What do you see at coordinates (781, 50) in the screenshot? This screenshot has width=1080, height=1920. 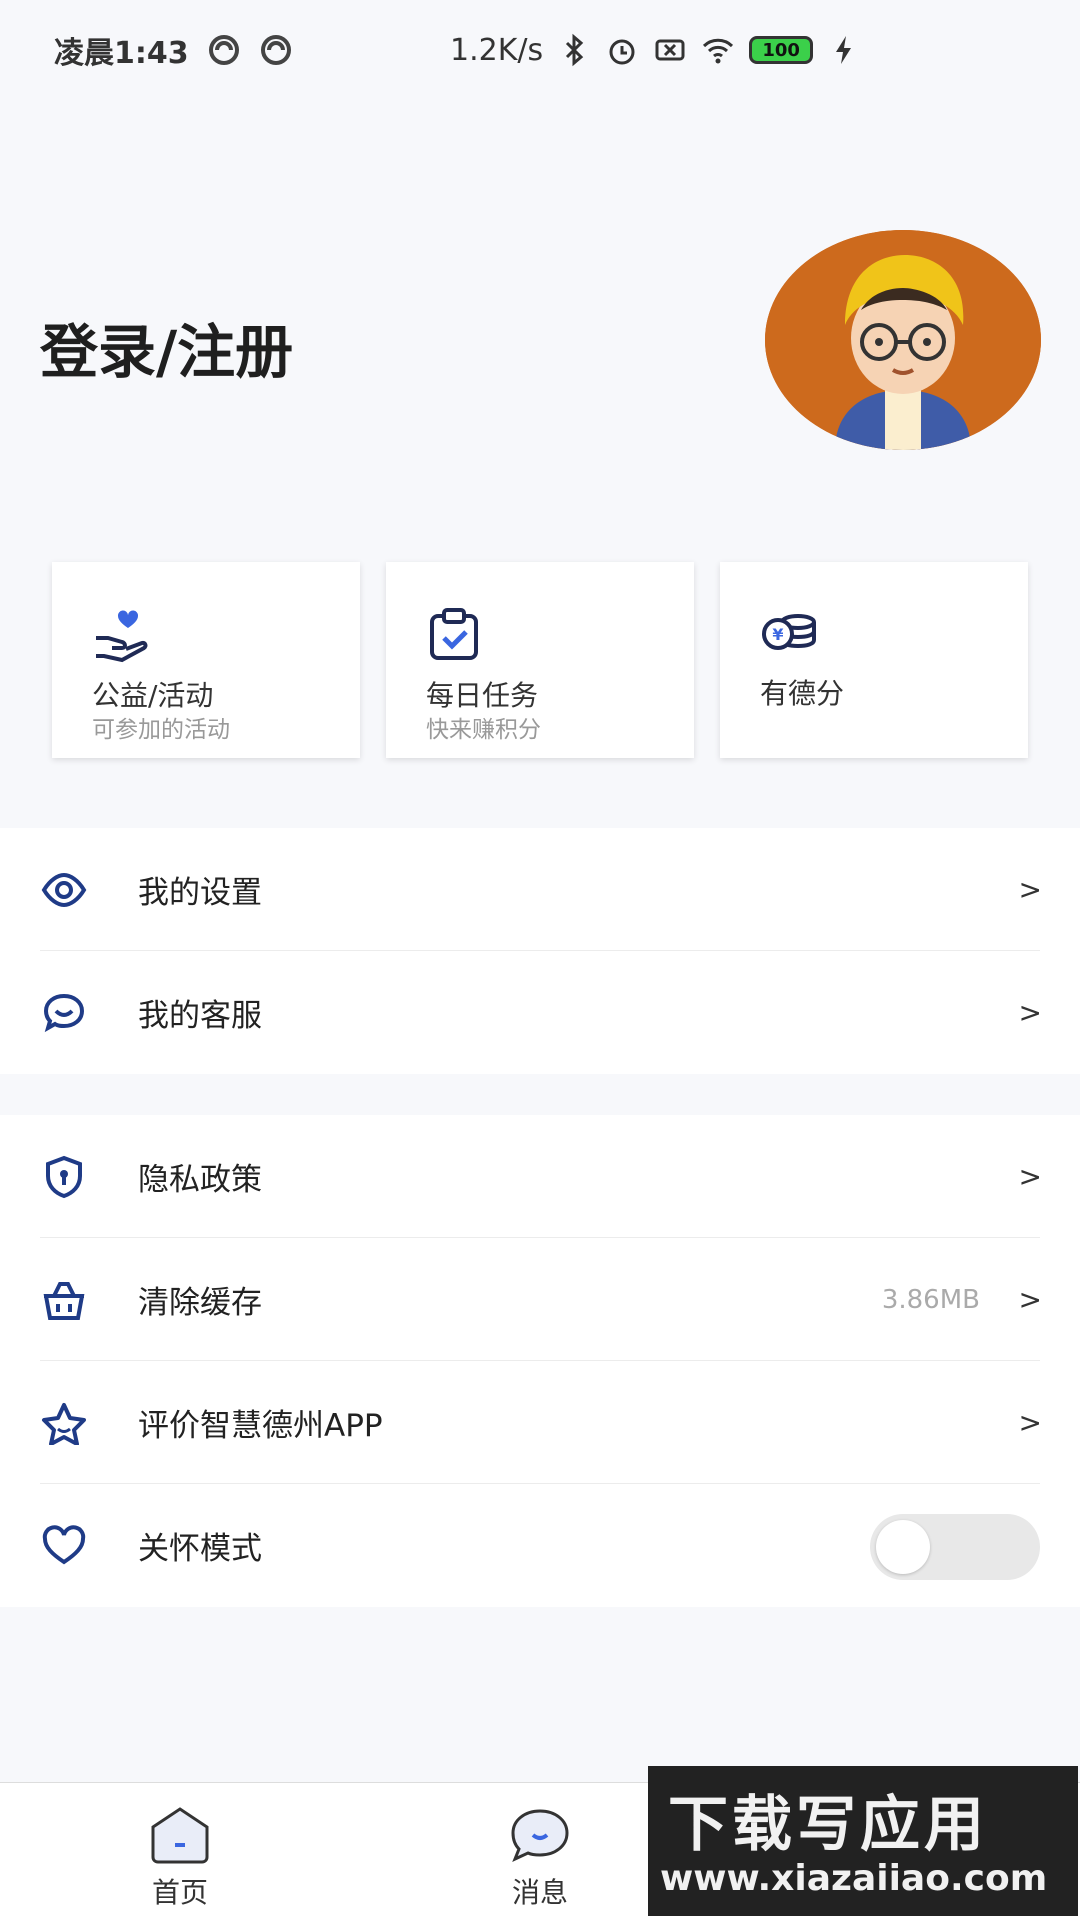 I see `battery-indicator: 100` at bounding box center [781, 50].